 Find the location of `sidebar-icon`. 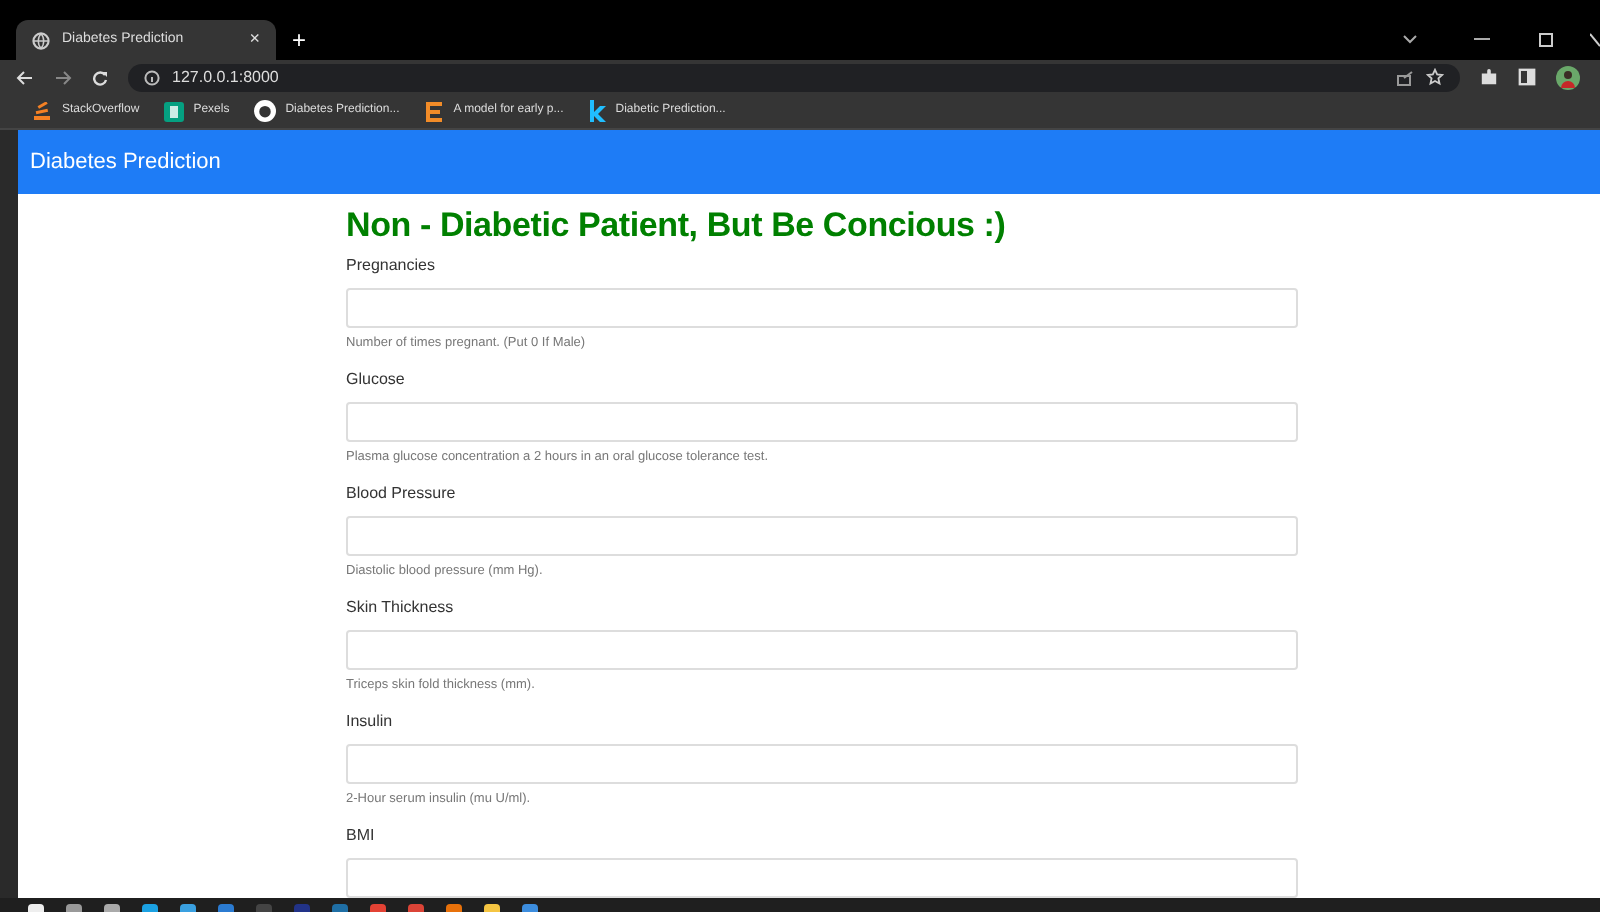

sidebar-icon is located at coordinates (1527, 77).